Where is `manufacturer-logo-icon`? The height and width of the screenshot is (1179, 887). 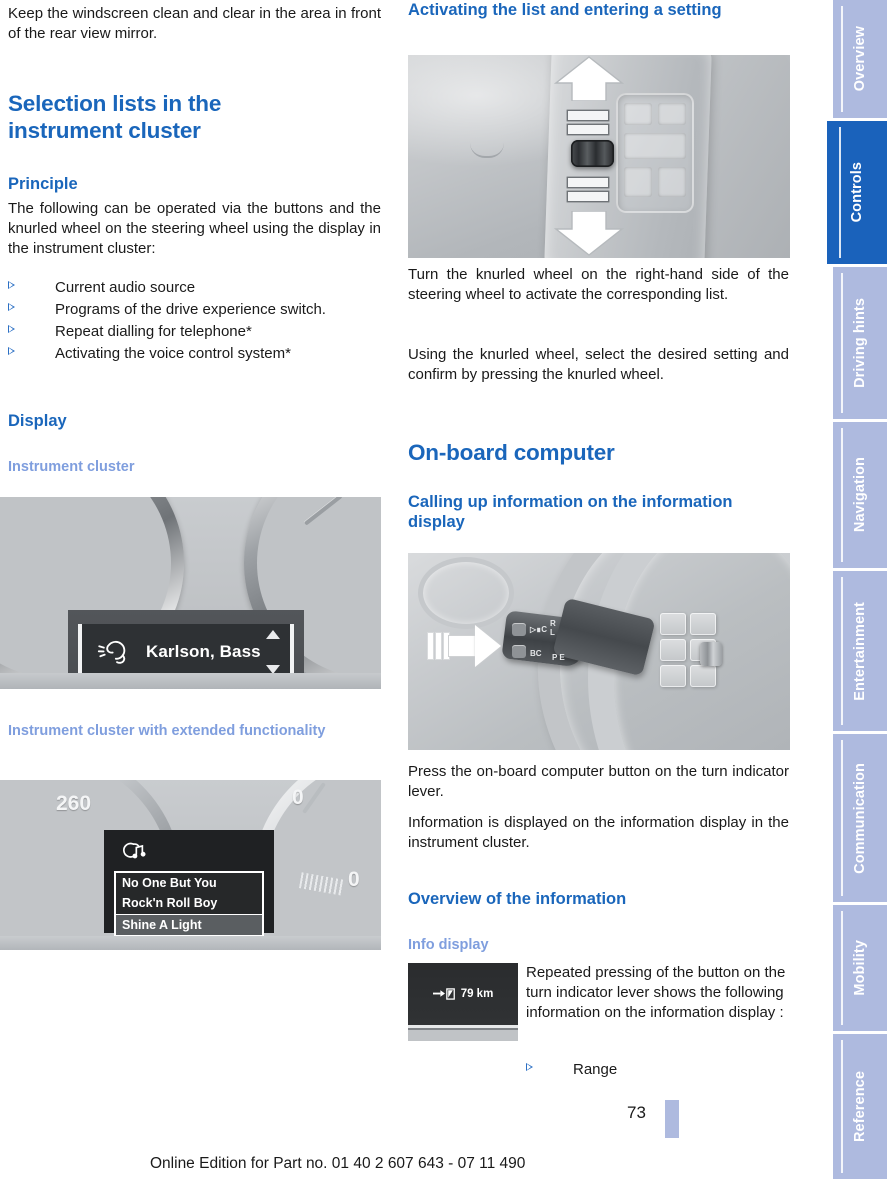
manufacturer-logo-icon is located at coordinates (487, 150).